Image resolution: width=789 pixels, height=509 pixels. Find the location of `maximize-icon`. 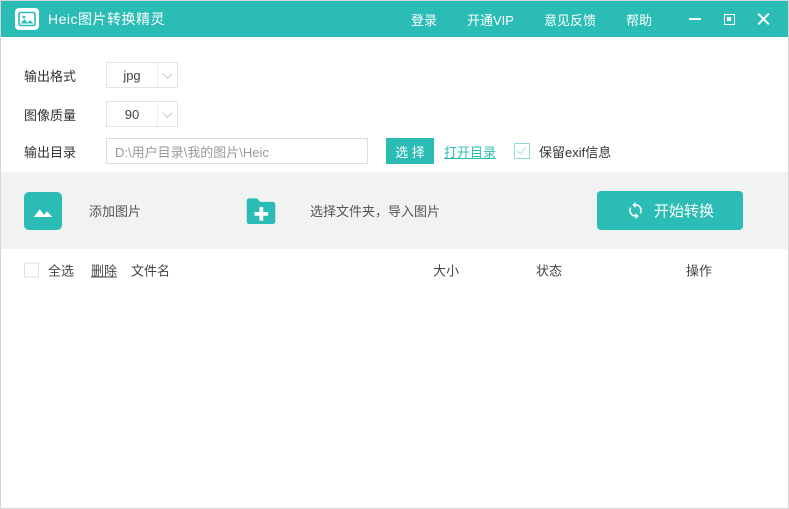

maximize-icon is located at coordinates (729, 19).